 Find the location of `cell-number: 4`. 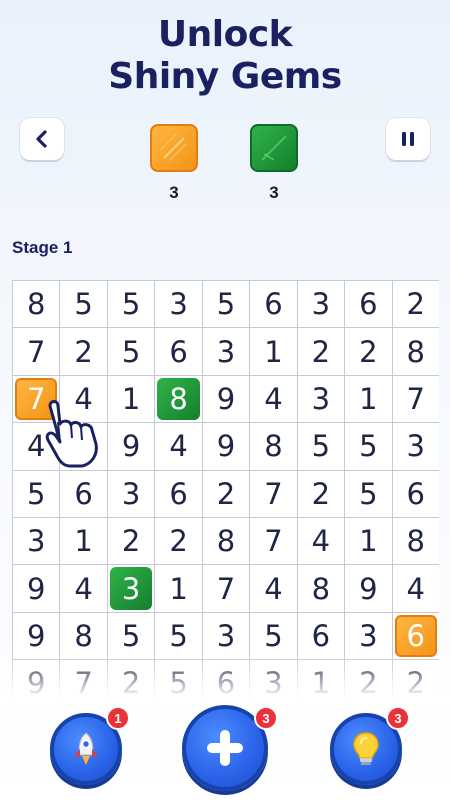

cell-number: 4 is located at coordinates (83, 588).